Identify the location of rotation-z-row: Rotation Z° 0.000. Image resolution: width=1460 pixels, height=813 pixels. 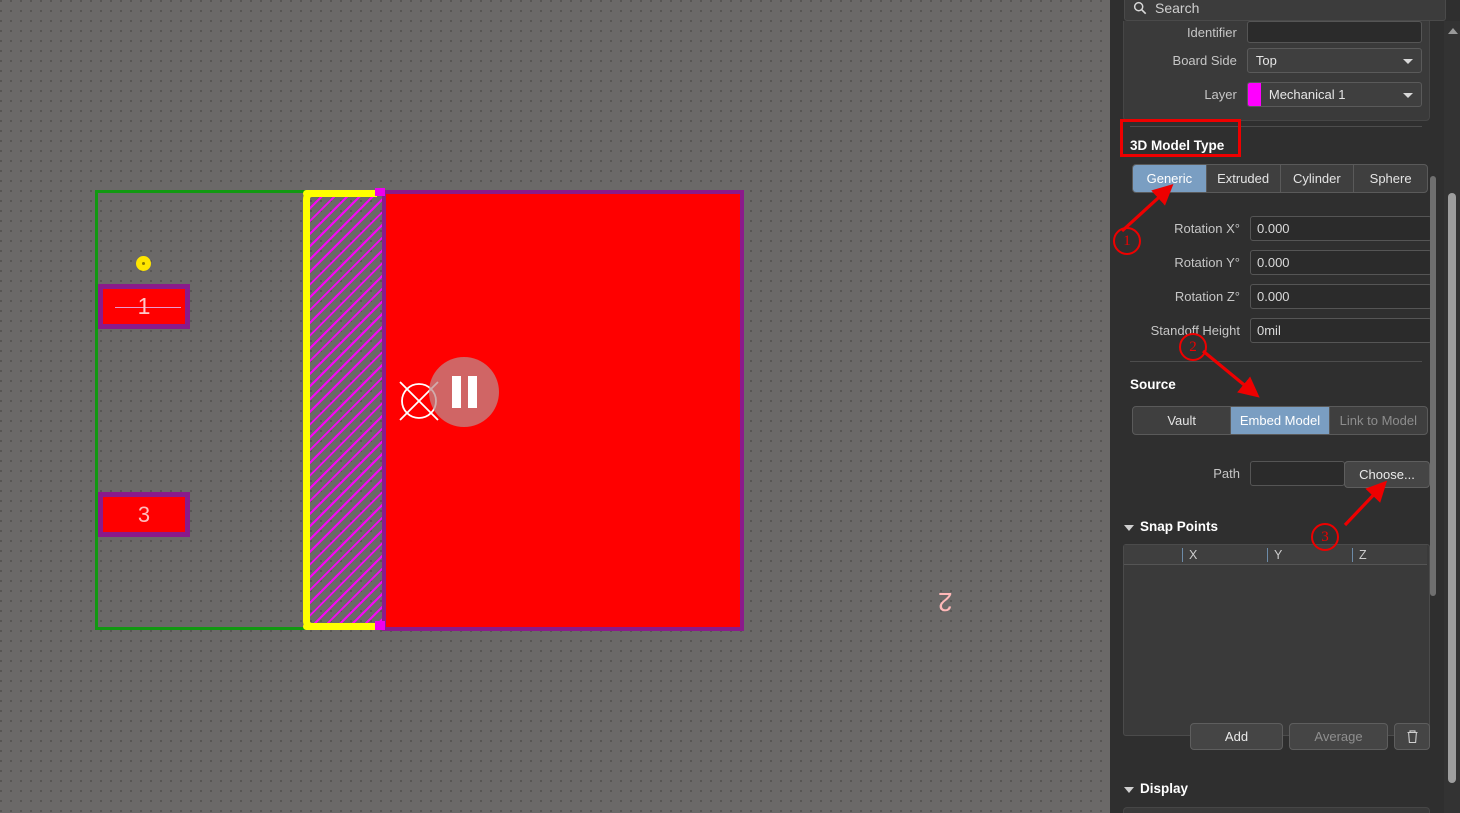
(1281, 296).